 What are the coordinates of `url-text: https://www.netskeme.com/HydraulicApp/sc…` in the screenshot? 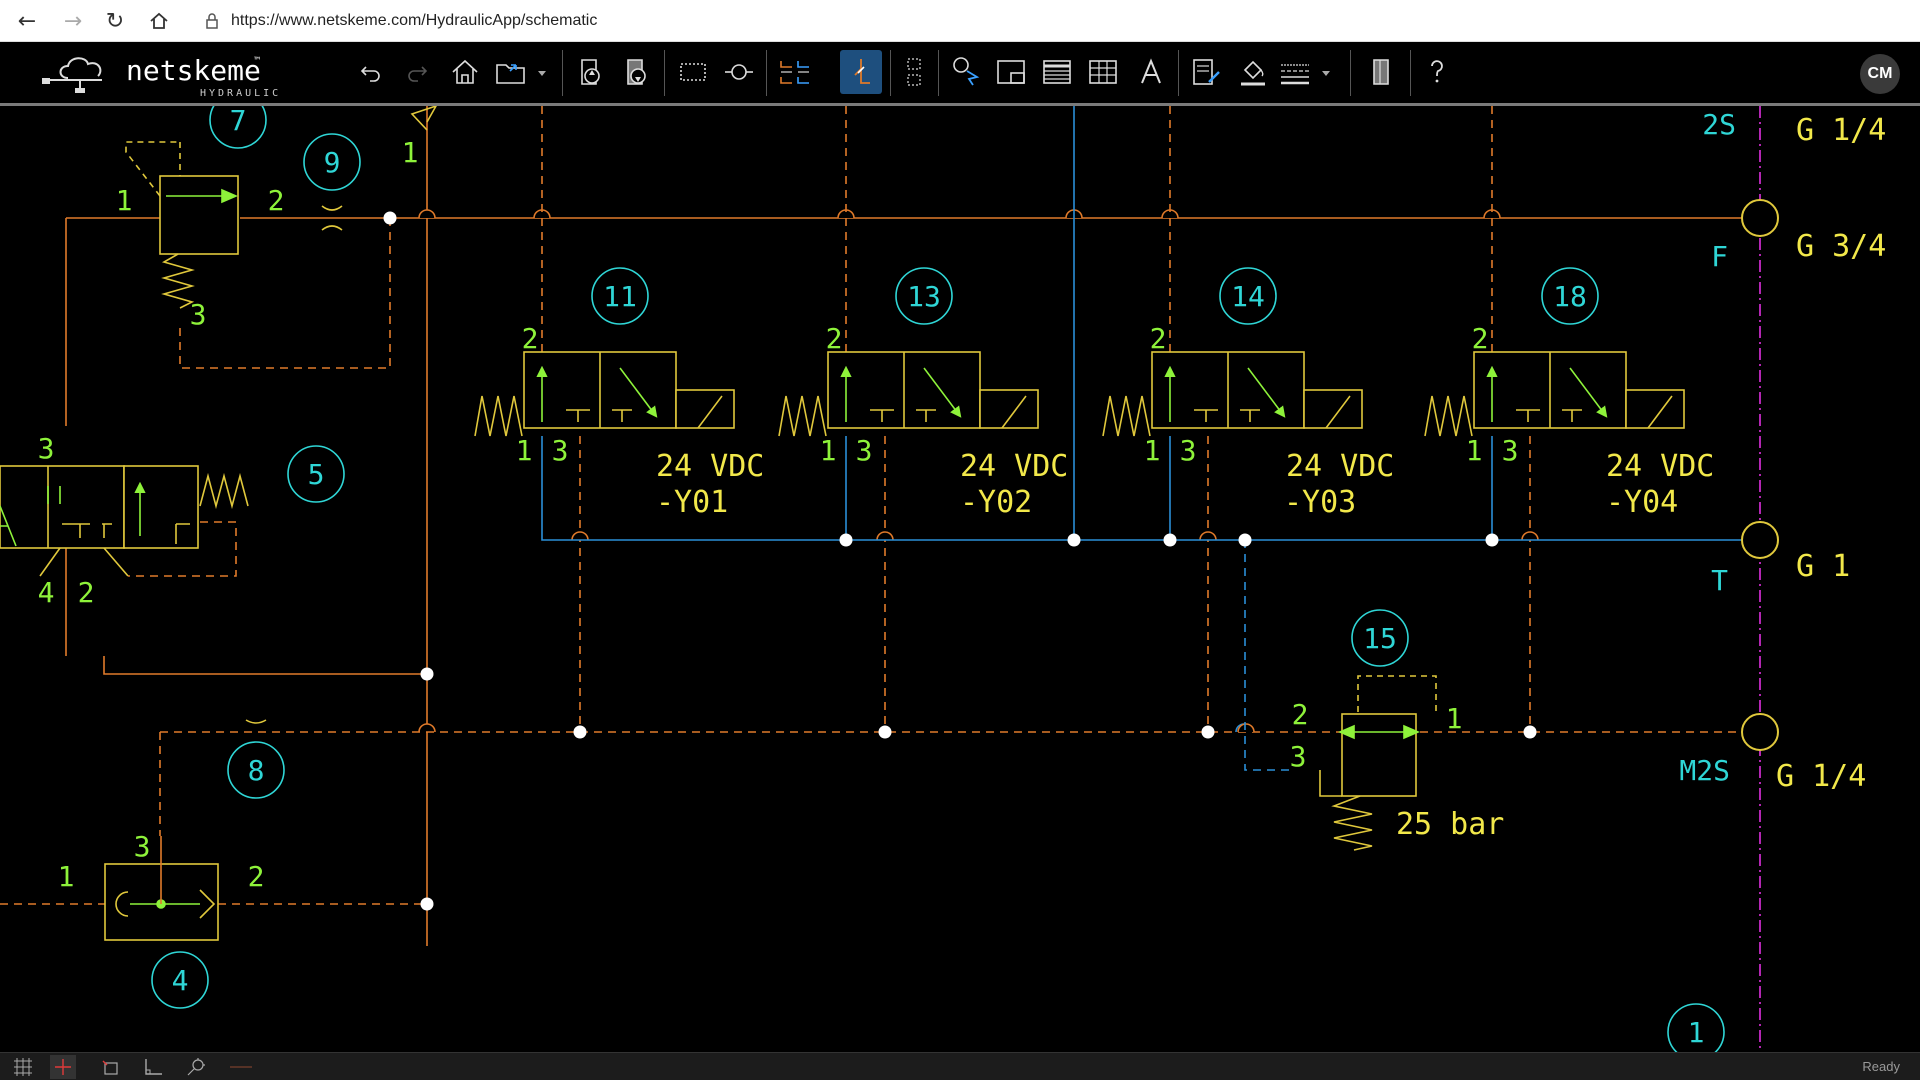 It's located at (414, 20).